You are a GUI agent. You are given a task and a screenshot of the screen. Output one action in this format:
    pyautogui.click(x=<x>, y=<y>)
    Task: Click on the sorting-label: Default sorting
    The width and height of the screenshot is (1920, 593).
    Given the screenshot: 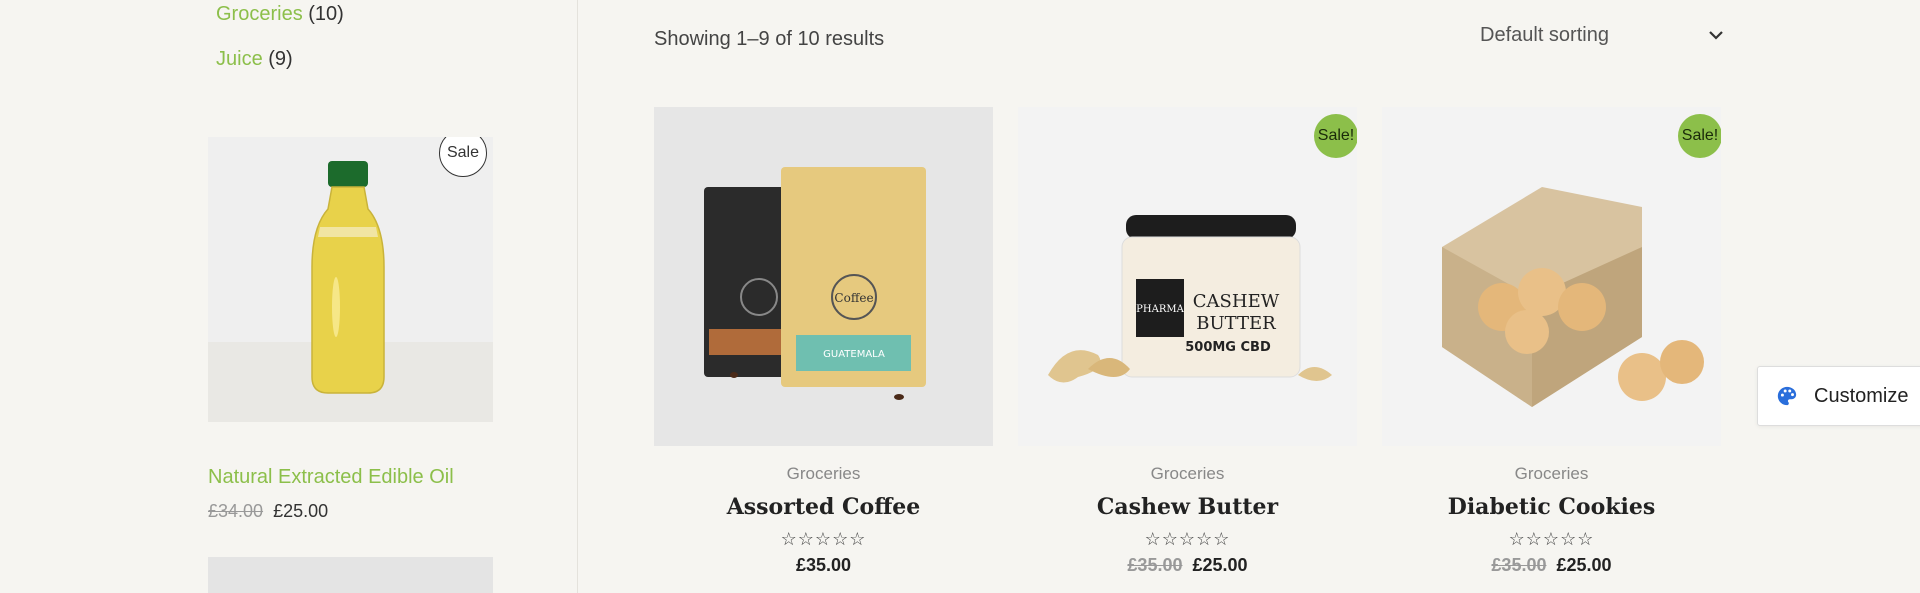 What is the action you would take?
    pyautogui.click(x=1544, y=34)
    